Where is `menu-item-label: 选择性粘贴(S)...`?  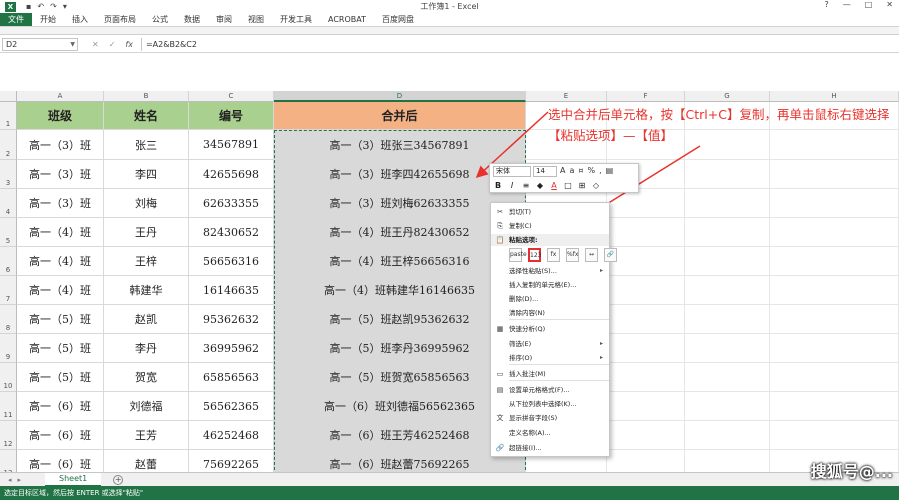 menu-item-label: 选择性粘贴(S)... is located at coordinates (533, 271).